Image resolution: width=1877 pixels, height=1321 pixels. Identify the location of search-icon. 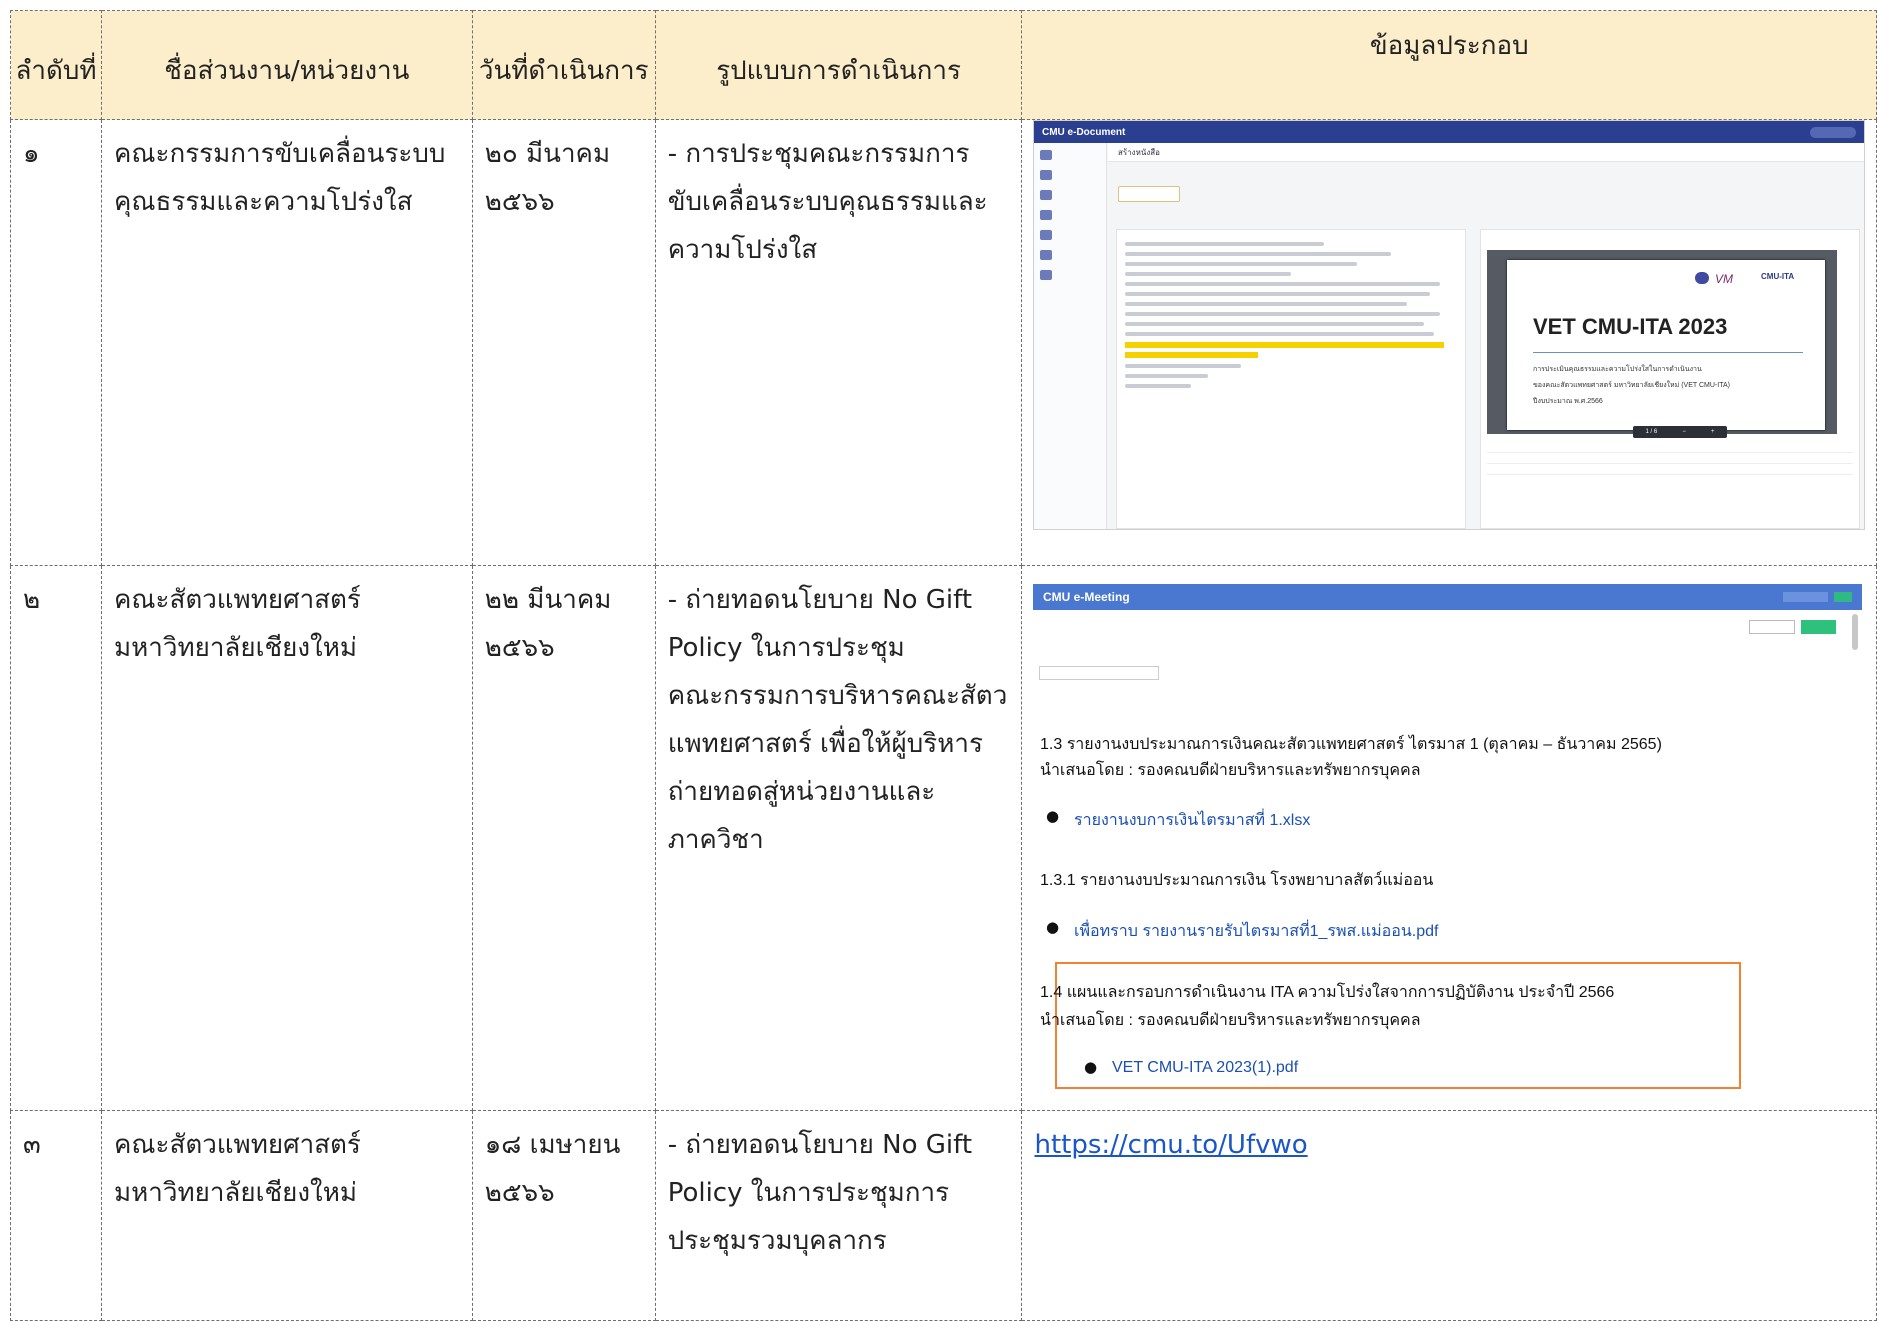
(1046, 235).